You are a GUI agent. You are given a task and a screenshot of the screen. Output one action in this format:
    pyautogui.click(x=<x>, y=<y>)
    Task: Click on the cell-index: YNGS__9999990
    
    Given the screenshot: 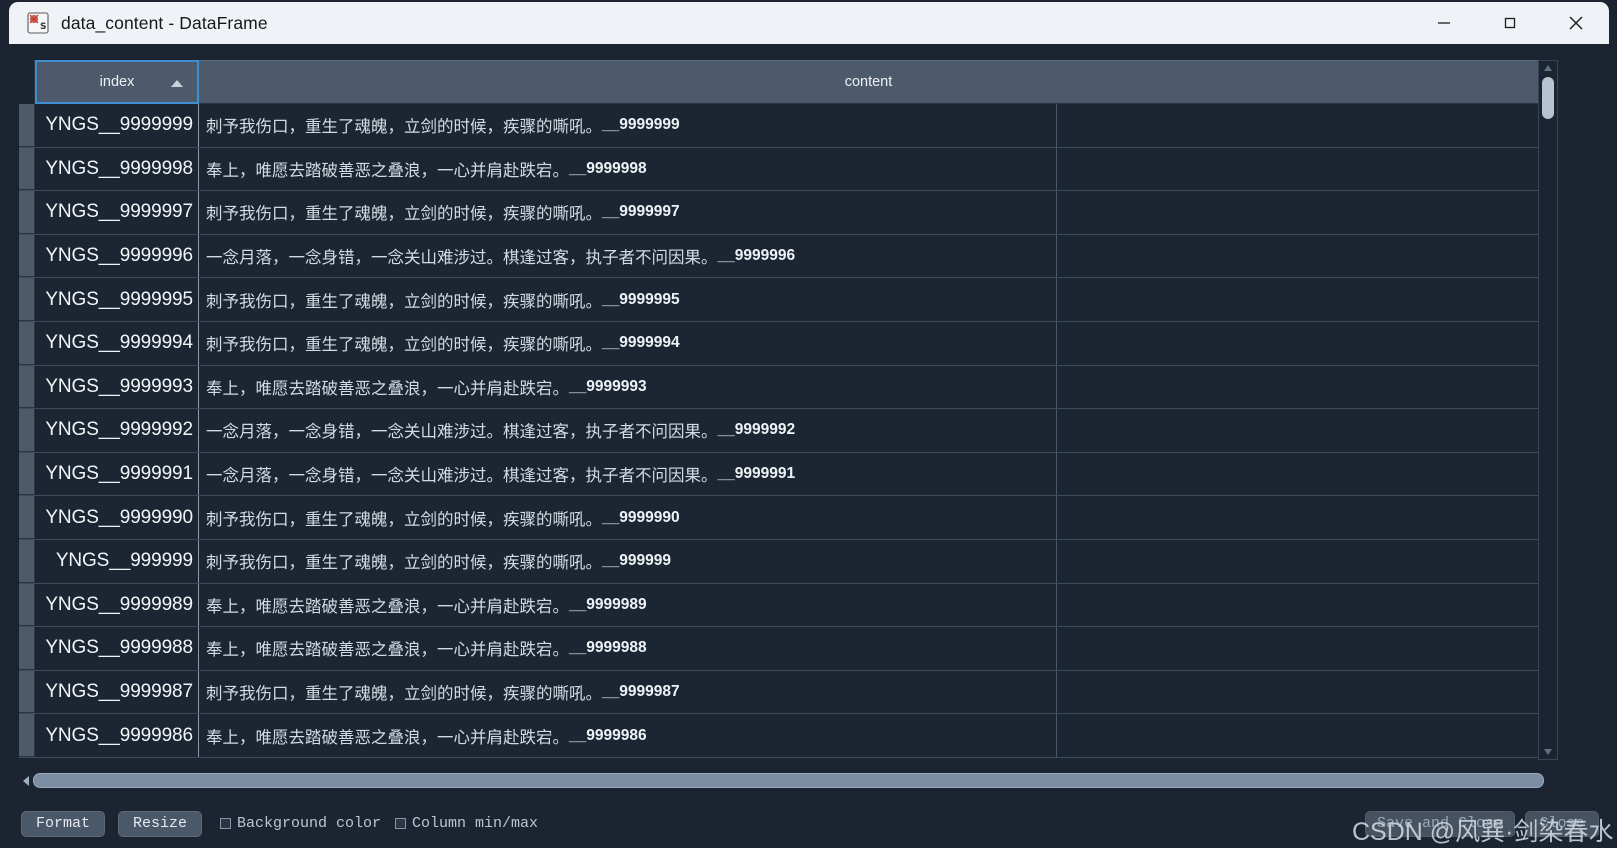 What is the action you would take?
    pyautogui.click(x=117, y=517)
    